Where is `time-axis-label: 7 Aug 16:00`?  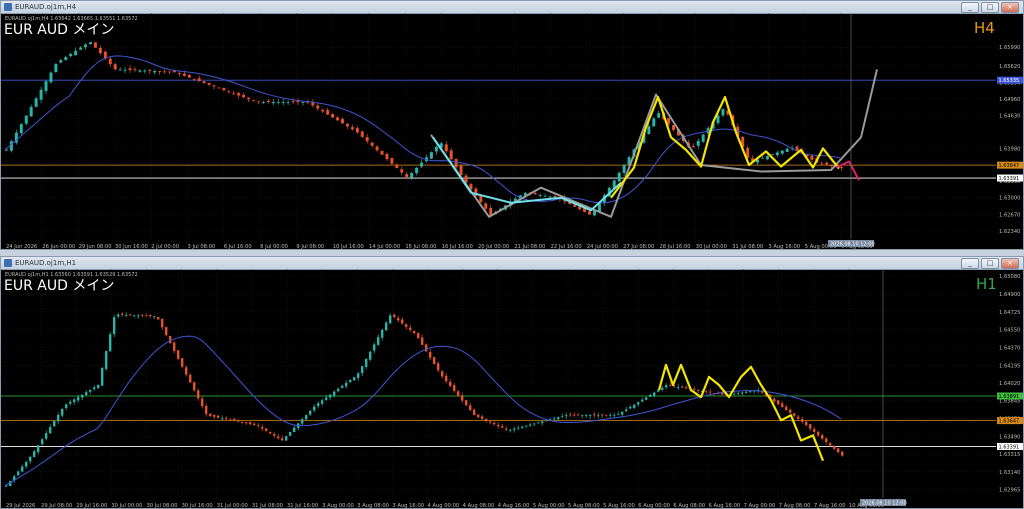 time-axis-label: 7 Aug 16:00 is located at coordinates (830, 505).